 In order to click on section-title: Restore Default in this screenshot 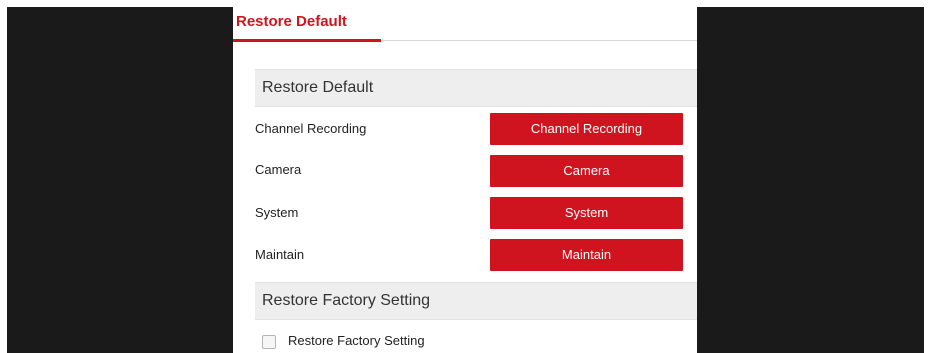, I will do `click(318, 87)`.